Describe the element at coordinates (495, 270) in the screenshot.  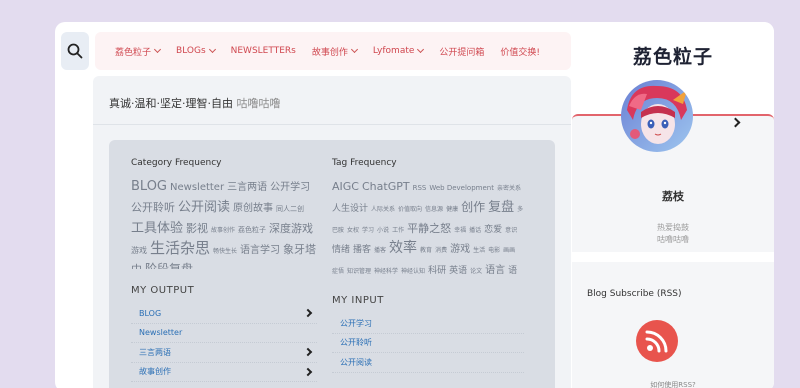
I see `cloud-word: 语言` at that location.